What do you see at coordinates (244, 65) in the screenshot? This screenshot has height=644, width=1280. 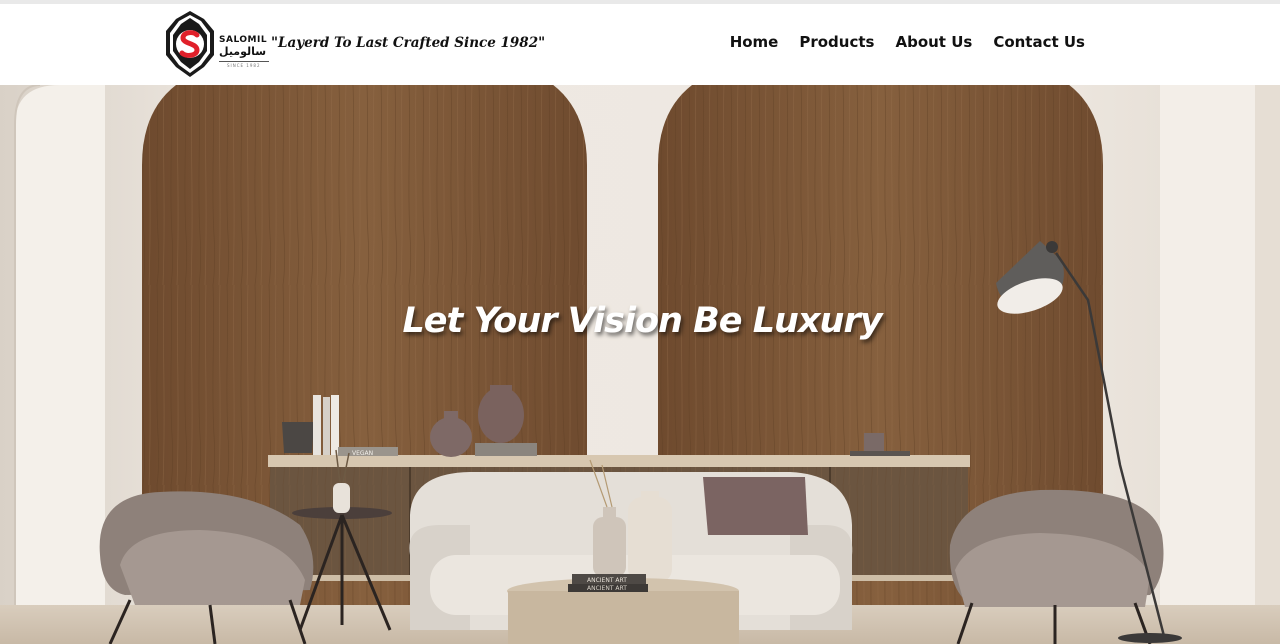 I see `brand-since: SINCE 1982` at bounding box center [244, 65].